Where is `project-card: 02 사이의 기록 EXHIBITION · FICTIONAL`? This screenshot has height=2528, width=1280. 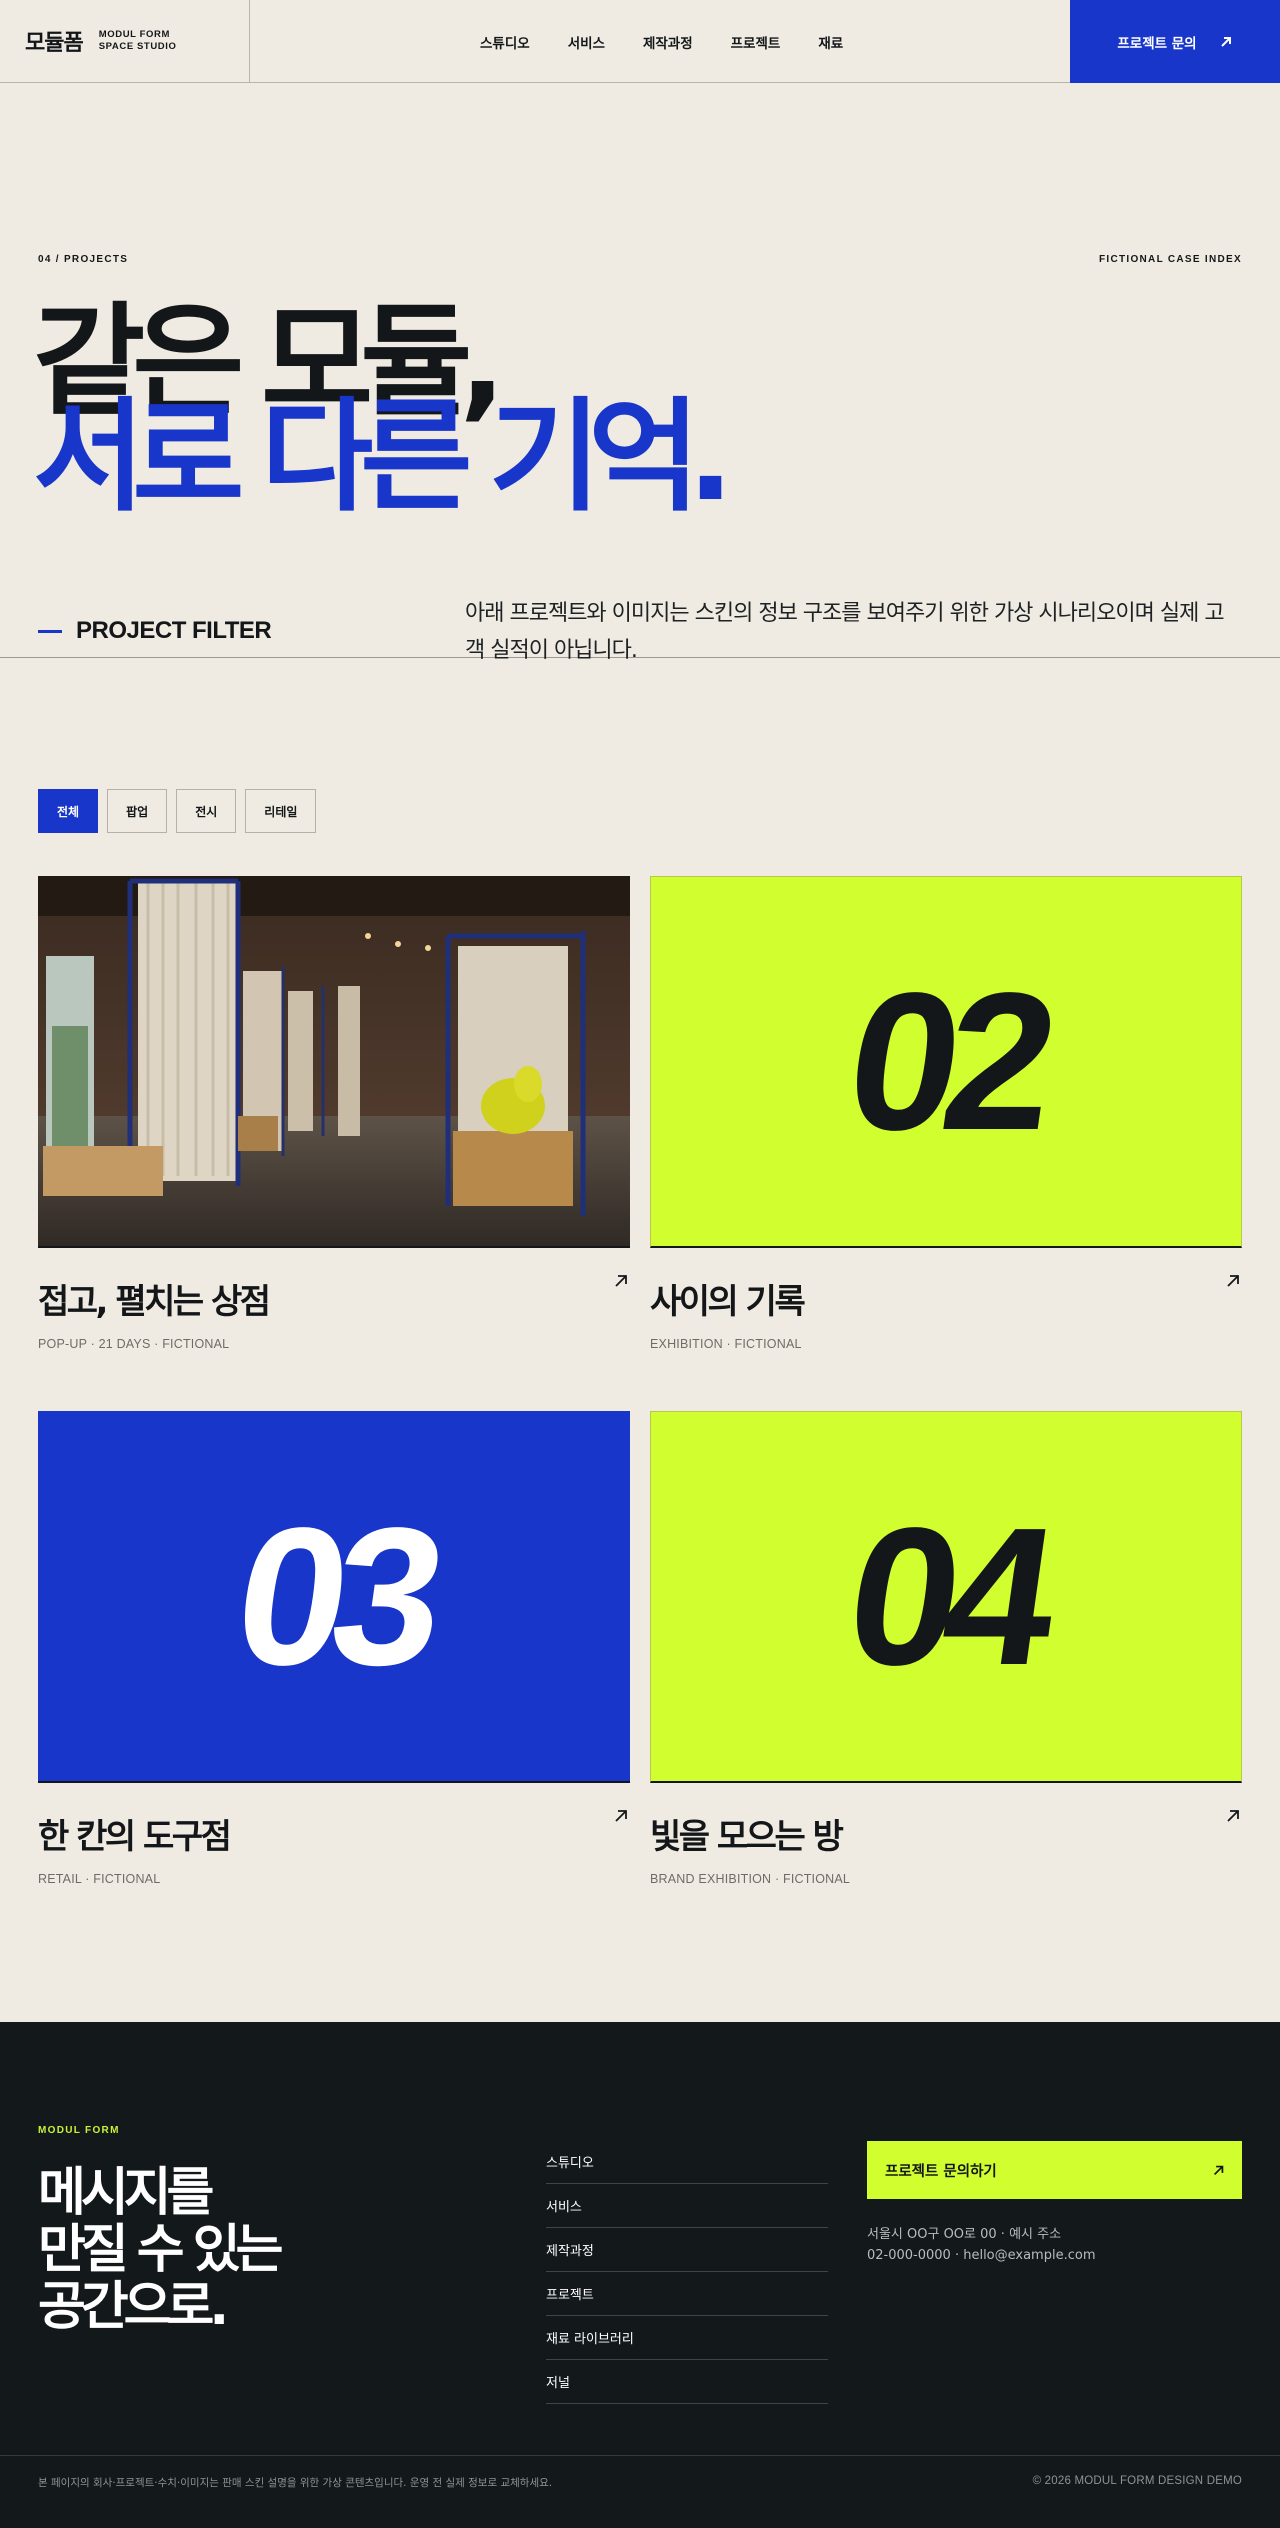 project-card: 02 사이의 기록 EXHIBITION · FICTIONAL is located at coordinates (946, 1113).